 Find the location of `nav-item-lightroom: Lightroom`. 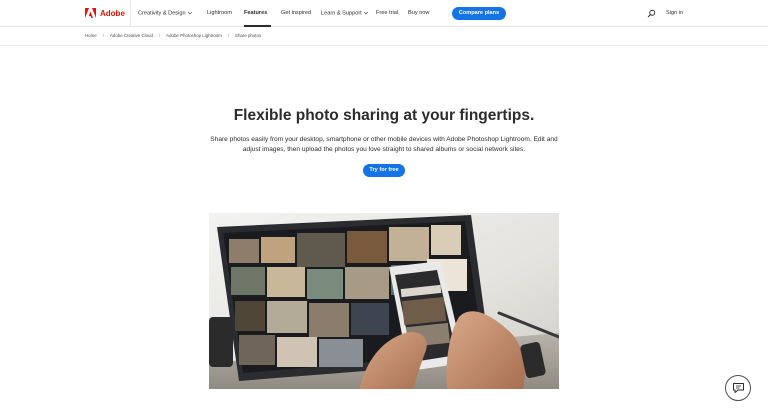

nav-item-lightroom: Lightroom is located at coordinates (219, 13).